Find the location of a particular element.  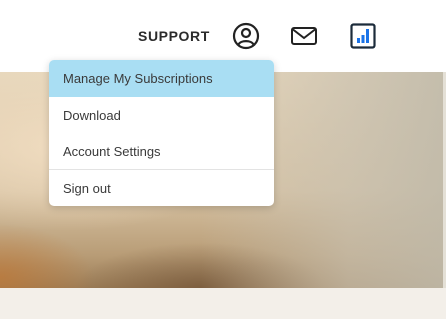

mail-button is located at coordinates (304, 36).